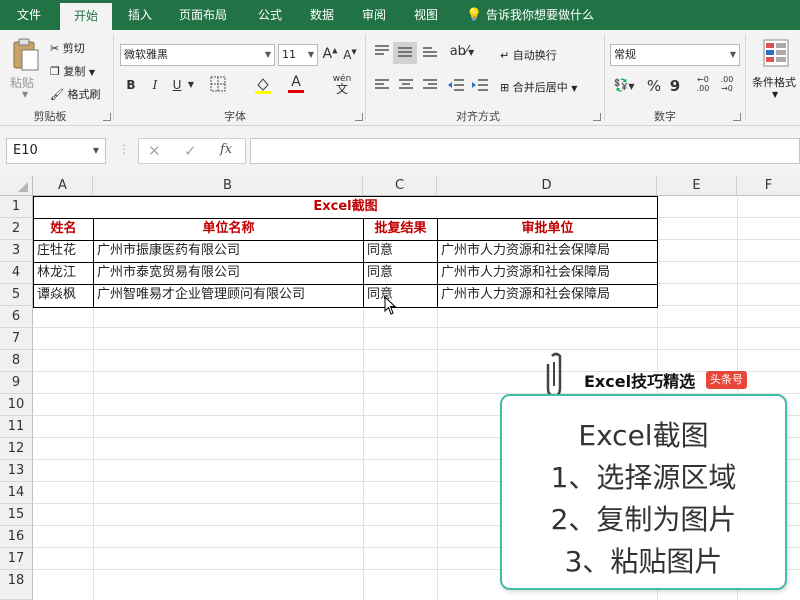 The height and width of the screenshot is (600, 800). What do you see at coordinates (322, 15) in the screenshot?
I see `tab-data: 数据` at bounding box center [322, 15].